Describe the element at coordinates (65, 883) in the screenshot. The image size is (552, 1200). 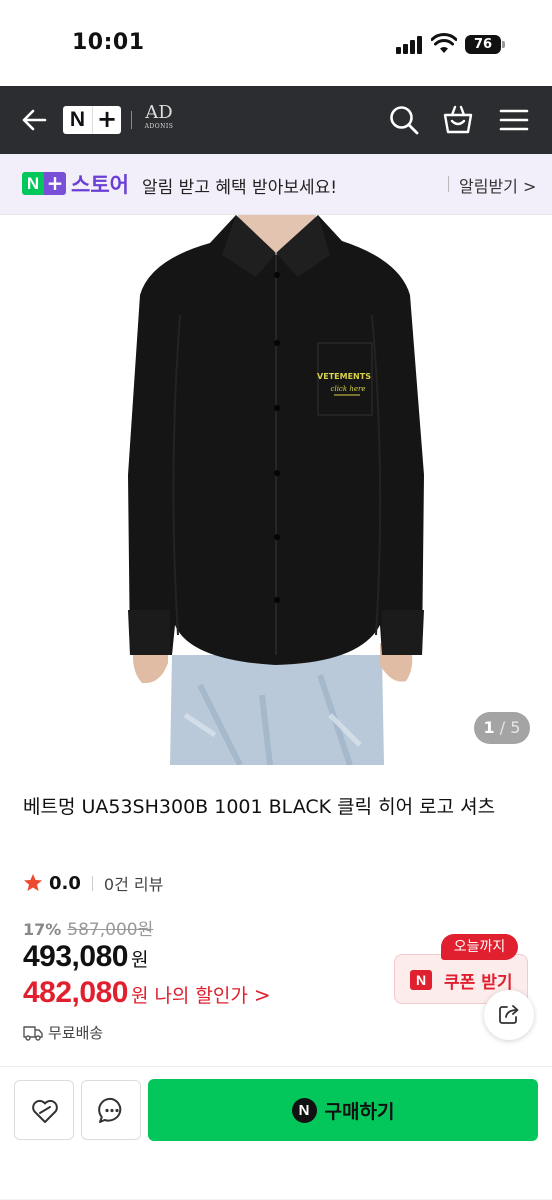
I see `rating-score: 0.0` at that location.